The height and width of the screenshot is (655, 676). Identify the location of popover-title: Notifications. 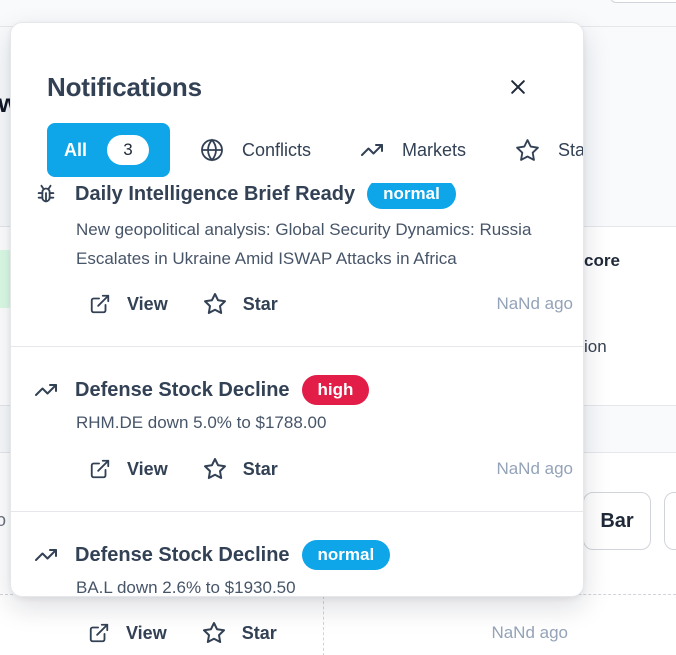
(124, 87).